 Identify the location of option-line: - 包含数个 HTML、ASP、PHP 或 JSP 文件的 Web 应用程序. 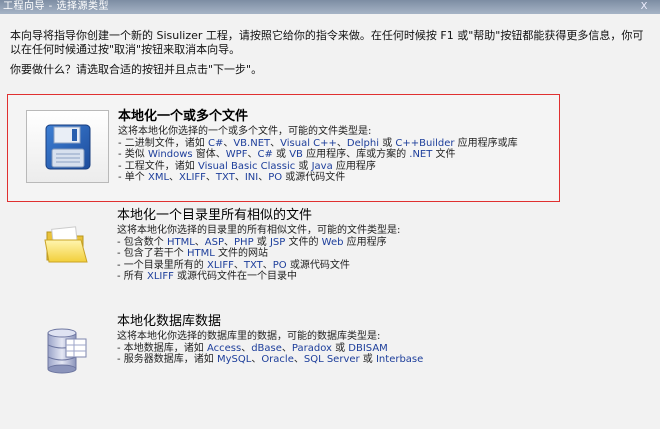
(337, 243).